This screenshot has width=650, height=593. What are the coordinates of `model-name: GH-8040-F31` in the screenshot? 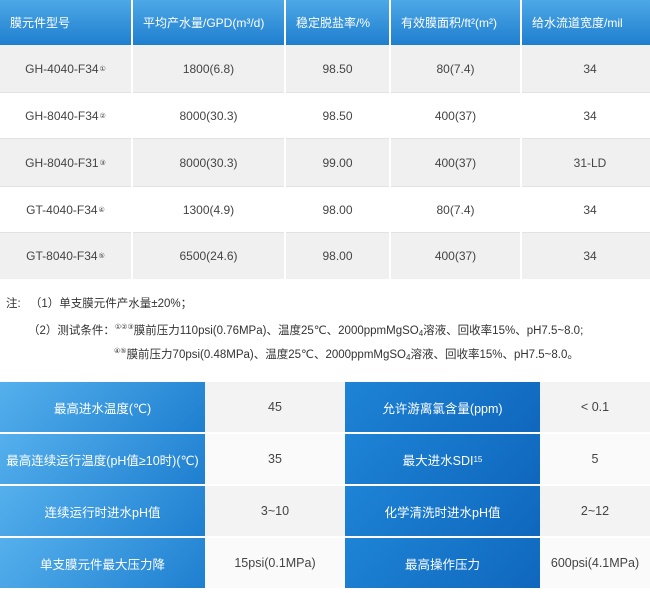 It's located at (62, 162).